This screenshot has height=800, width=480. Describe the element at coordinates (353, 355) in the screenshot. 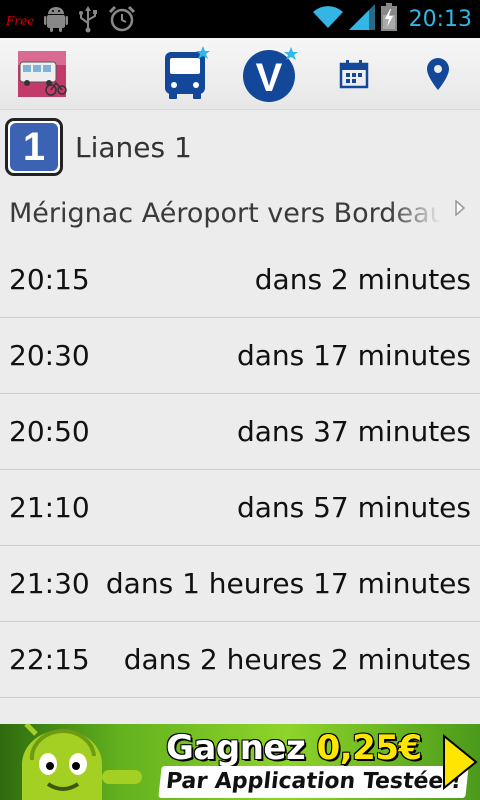

I see `departure-countdown: dans 17 minutes` at that location.